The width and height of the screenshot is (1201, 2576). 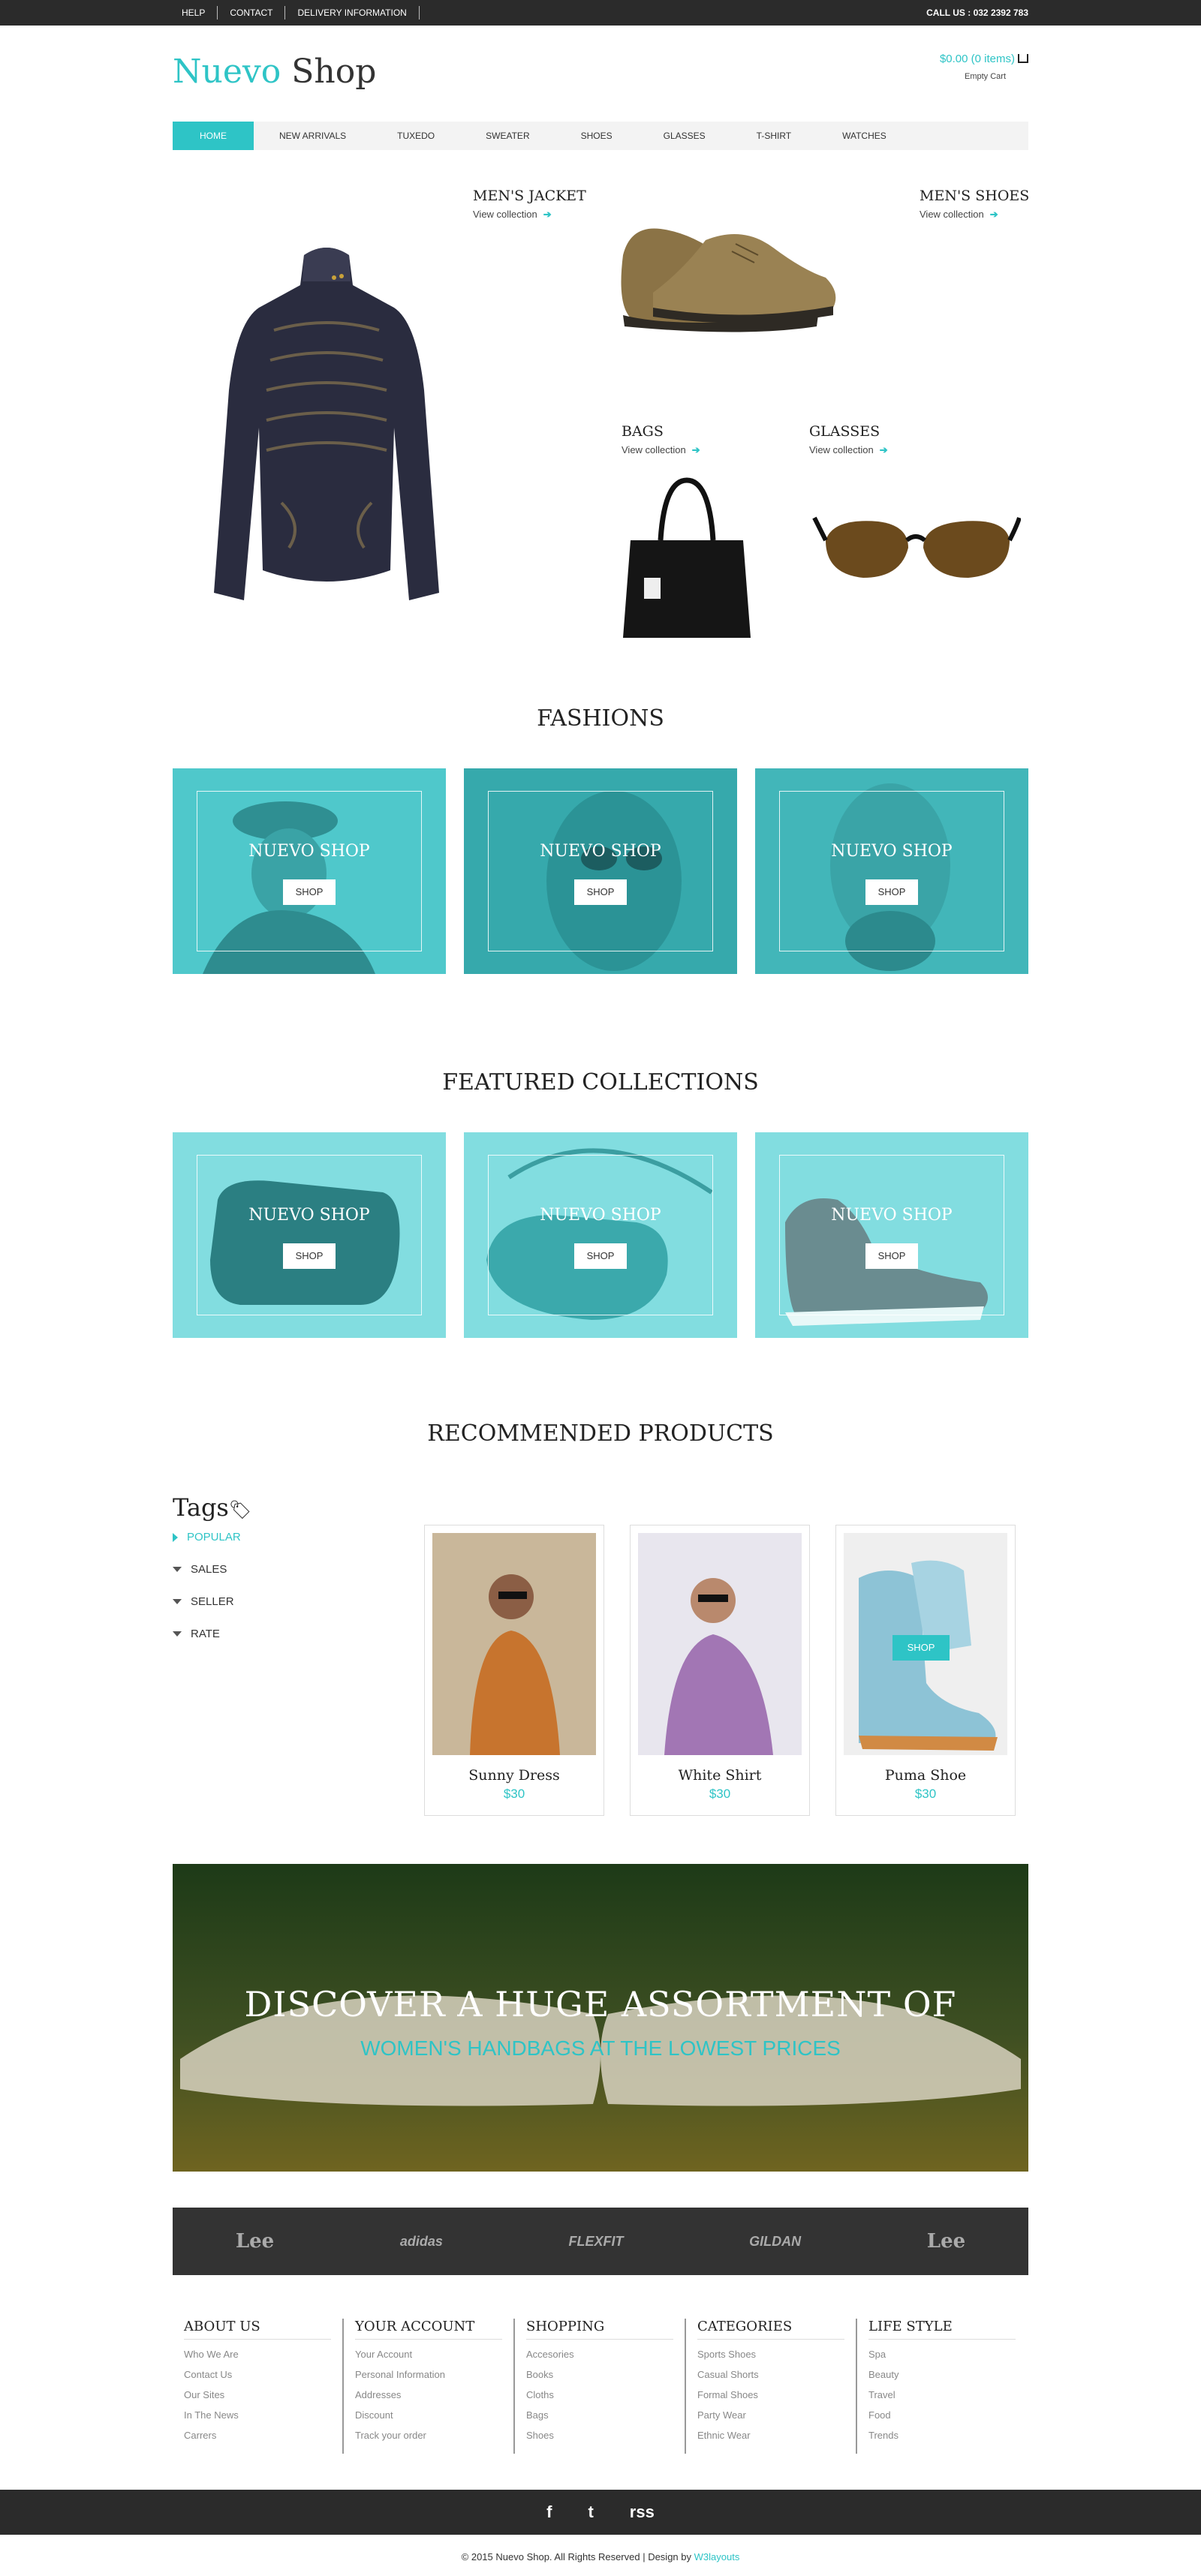 What do you see at coordinates (212, 1537) in the screenshot?
I see `tag-popular: POPULAR` at bounding box center [212, 1537].